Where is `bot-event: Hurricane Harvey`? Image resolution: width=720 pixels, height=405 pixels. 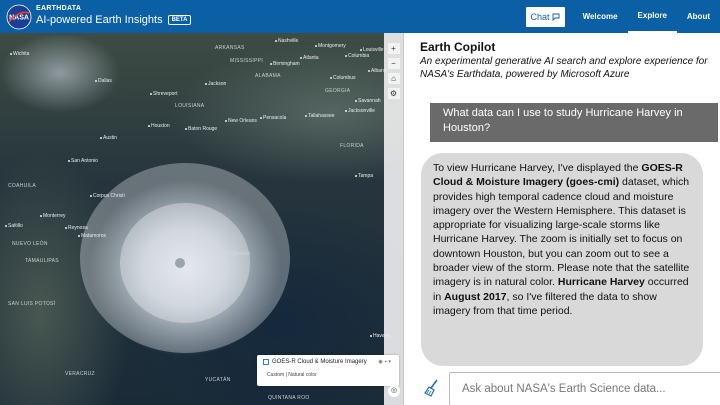 bot-event: Hurricane Harvey is located at coordinates (601, 282).